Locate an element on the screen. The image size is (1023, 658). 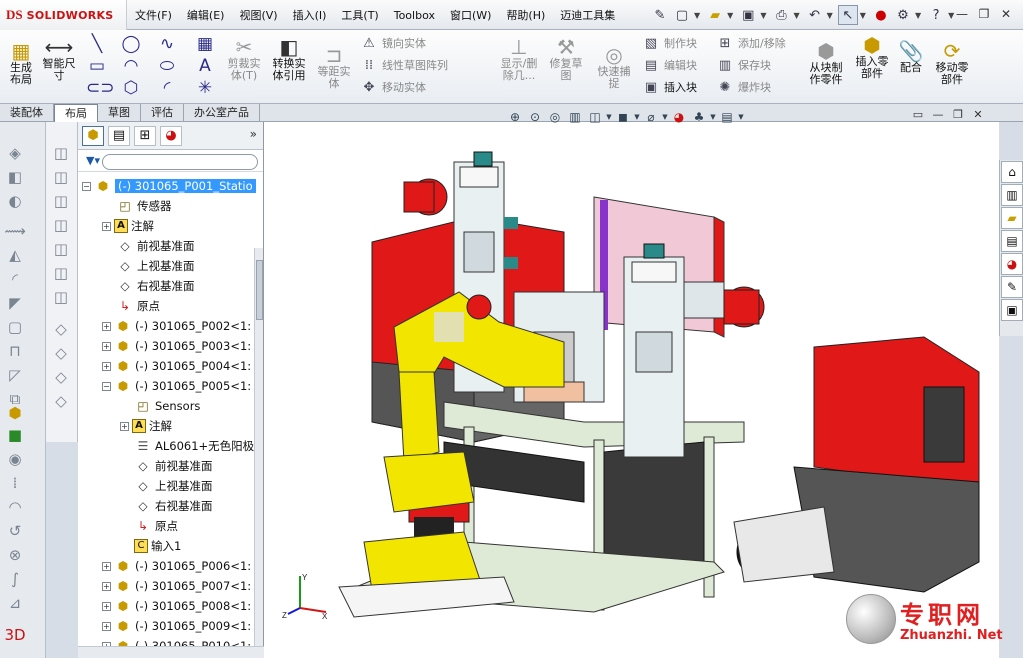
filter-input is located at coordinates (180, 162).